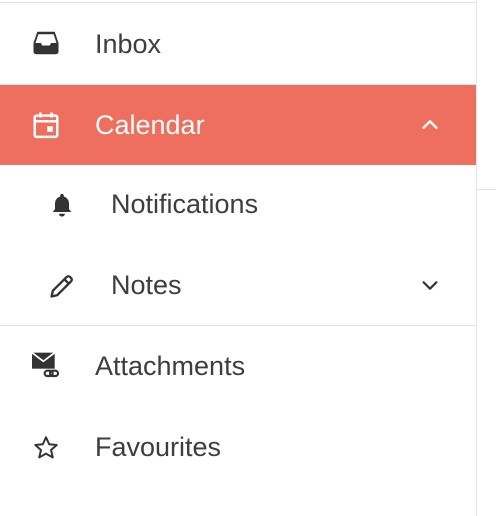 Image resolution: width=496 pixels, height=516 pixels. Describe the element at coordinates (46, 448) in the screenshot. I see `star-outline-icon` at that location.